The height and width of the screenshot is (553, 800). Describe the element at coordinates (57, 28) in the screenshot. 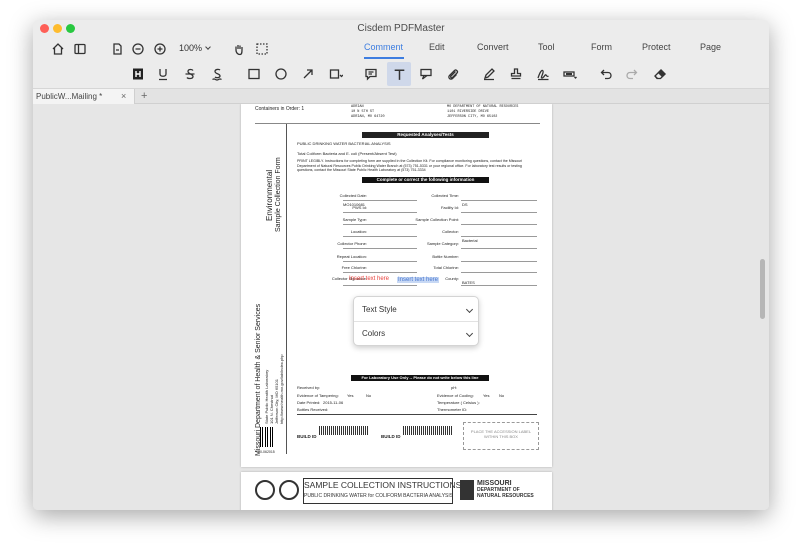

I see `minimize-window-button` at that location.